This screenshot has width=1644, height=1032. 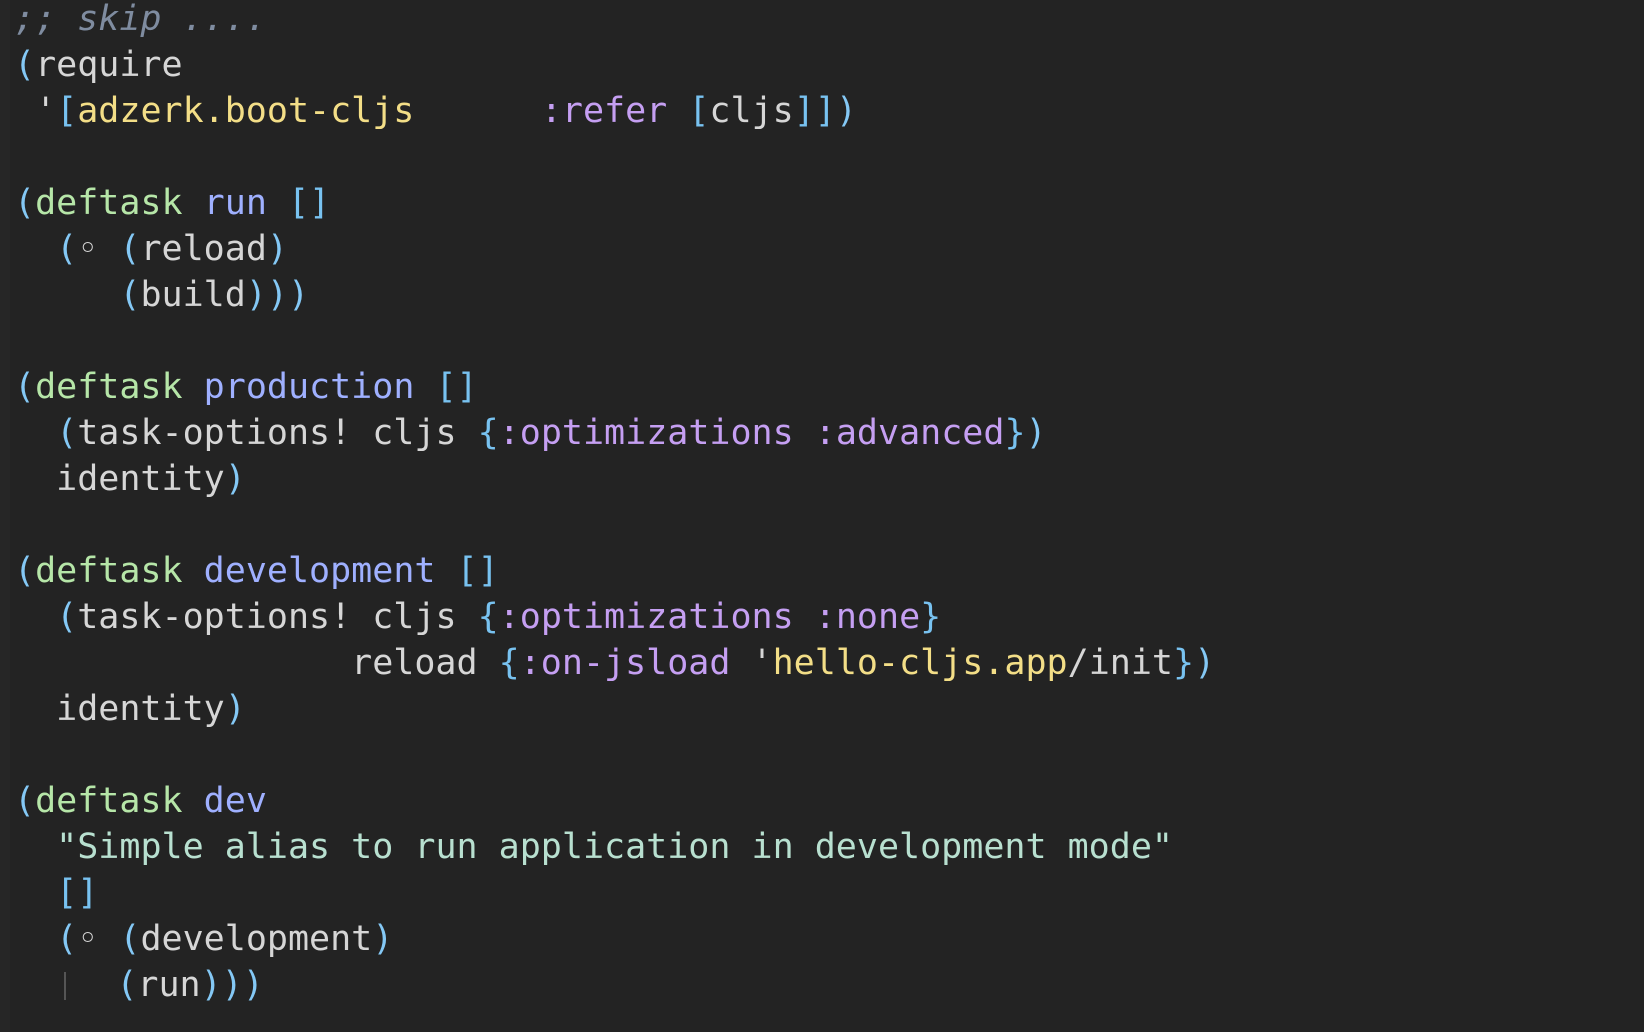 What do you see at coordinates (65, 986) in the screenshot?
I see `indent-guide` at bounding box center [65, 986].